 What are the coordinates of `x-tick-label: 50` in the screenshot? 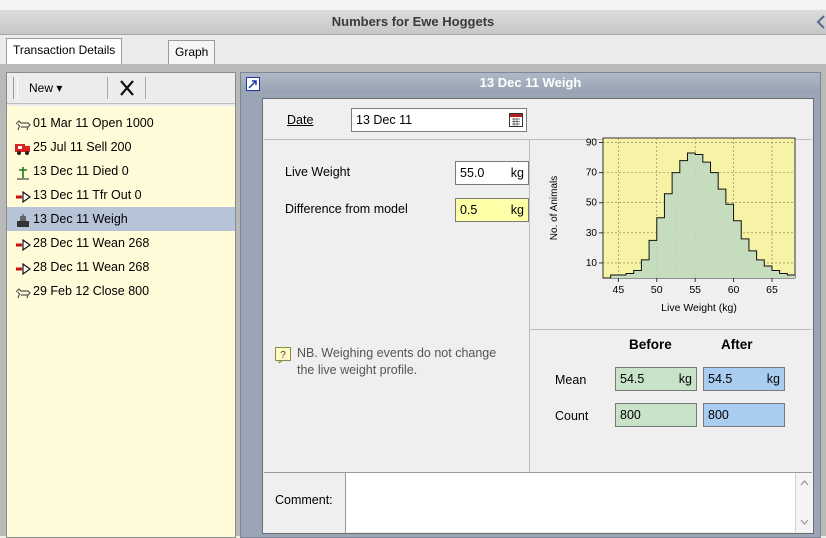 It's located at (657, 290).